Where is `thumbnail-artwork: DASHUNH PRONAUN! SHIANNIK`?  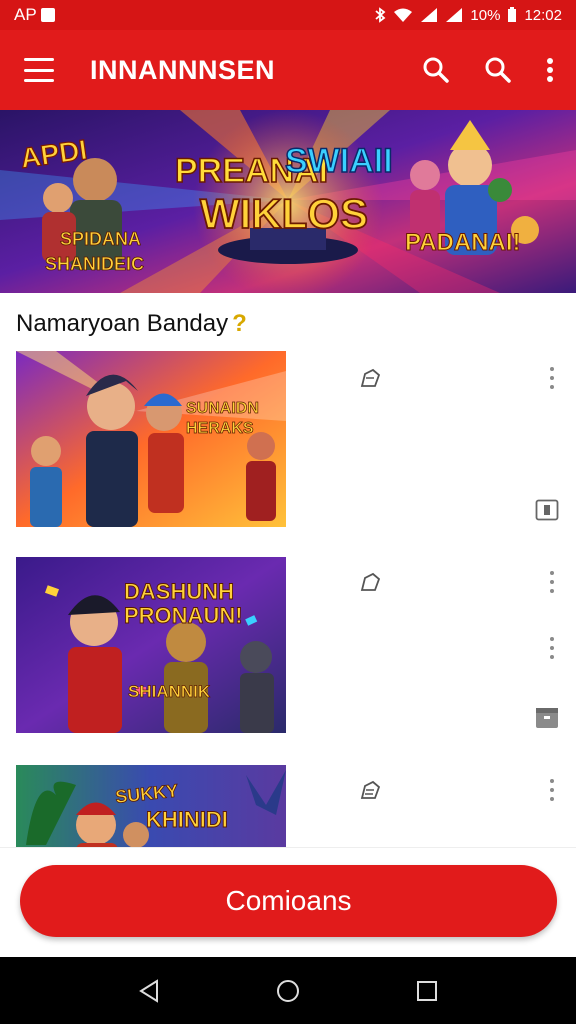
thumbnail-artwork: DASHUNH PRONAUN! SHIANNIK is located at coordinates (151, 645).